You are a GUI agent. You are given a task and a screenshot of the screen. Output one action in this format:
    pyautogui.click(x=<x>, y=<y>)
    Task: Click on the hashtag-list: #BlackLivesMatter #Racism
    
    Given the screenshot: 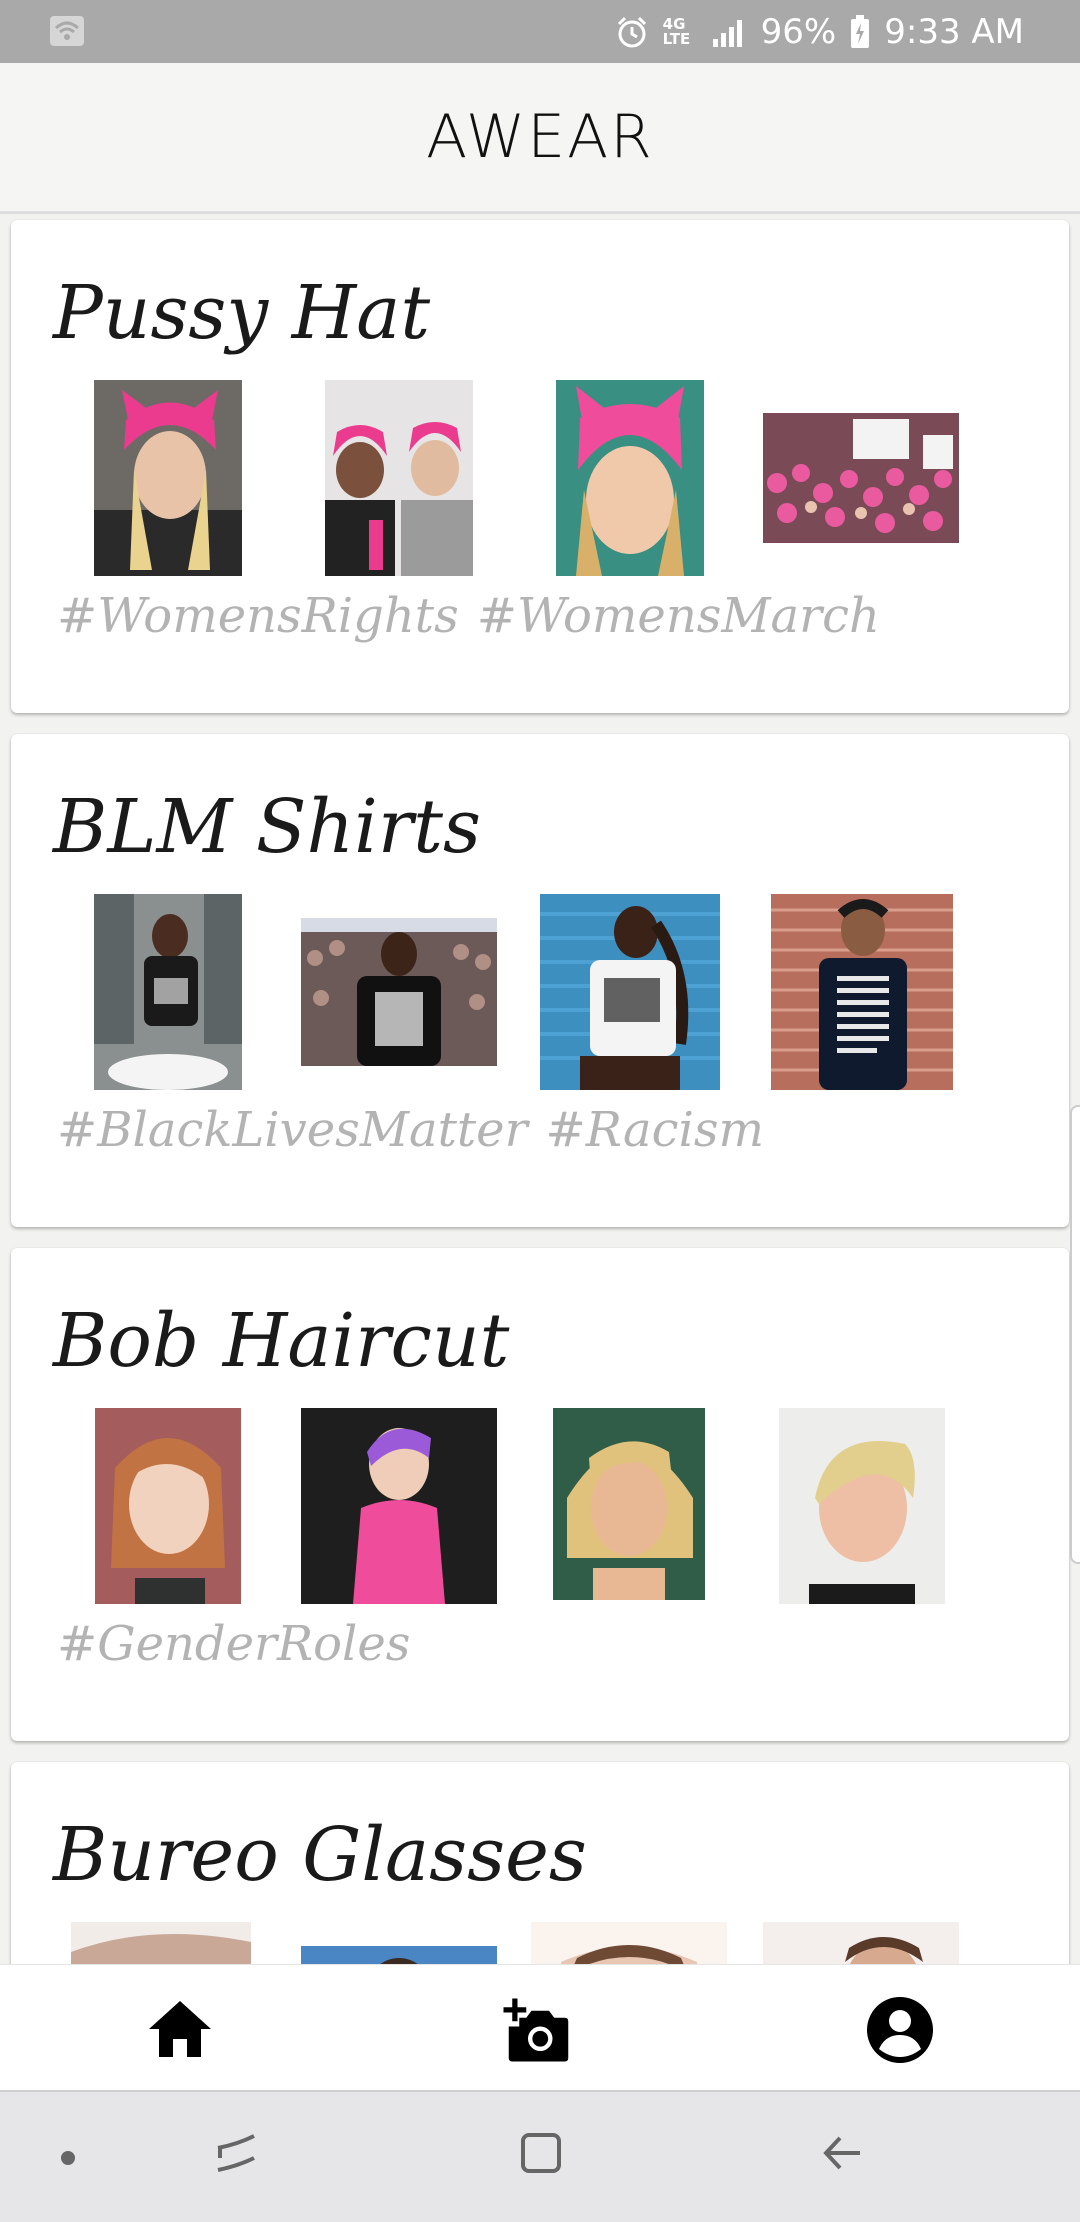 What is the action you would take?
    pyautogui.click(x=419, y=1130)
    